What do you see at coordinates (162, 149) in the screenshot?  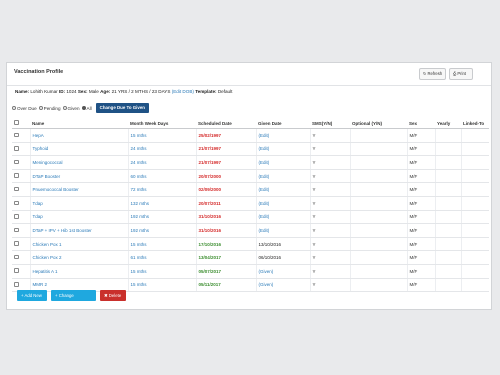 I see `month-week-days: 24 mths` at bounding box center [162, 149].